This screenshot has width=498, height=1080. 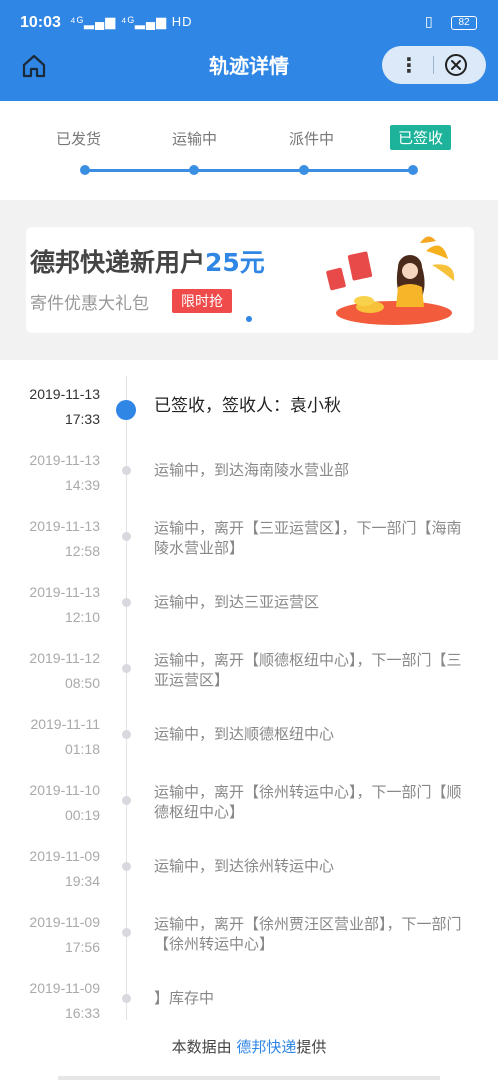 I want to click on more-icon: ⋮, so click(x=409, y=65).